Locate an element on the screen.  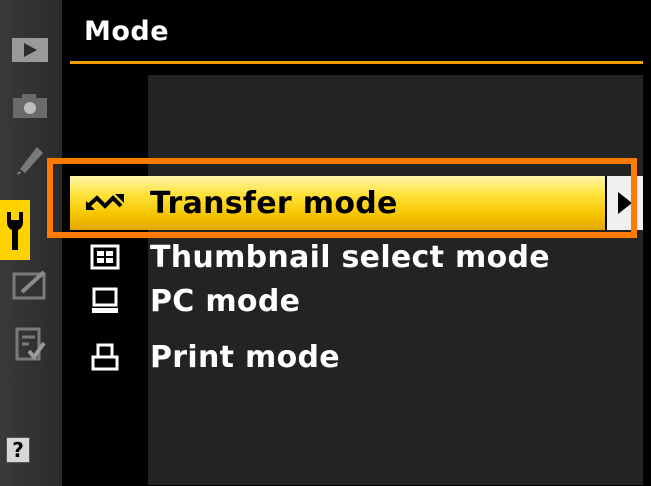
menu-item-pc-mode: PC mode is located at coordinates (356, 301).